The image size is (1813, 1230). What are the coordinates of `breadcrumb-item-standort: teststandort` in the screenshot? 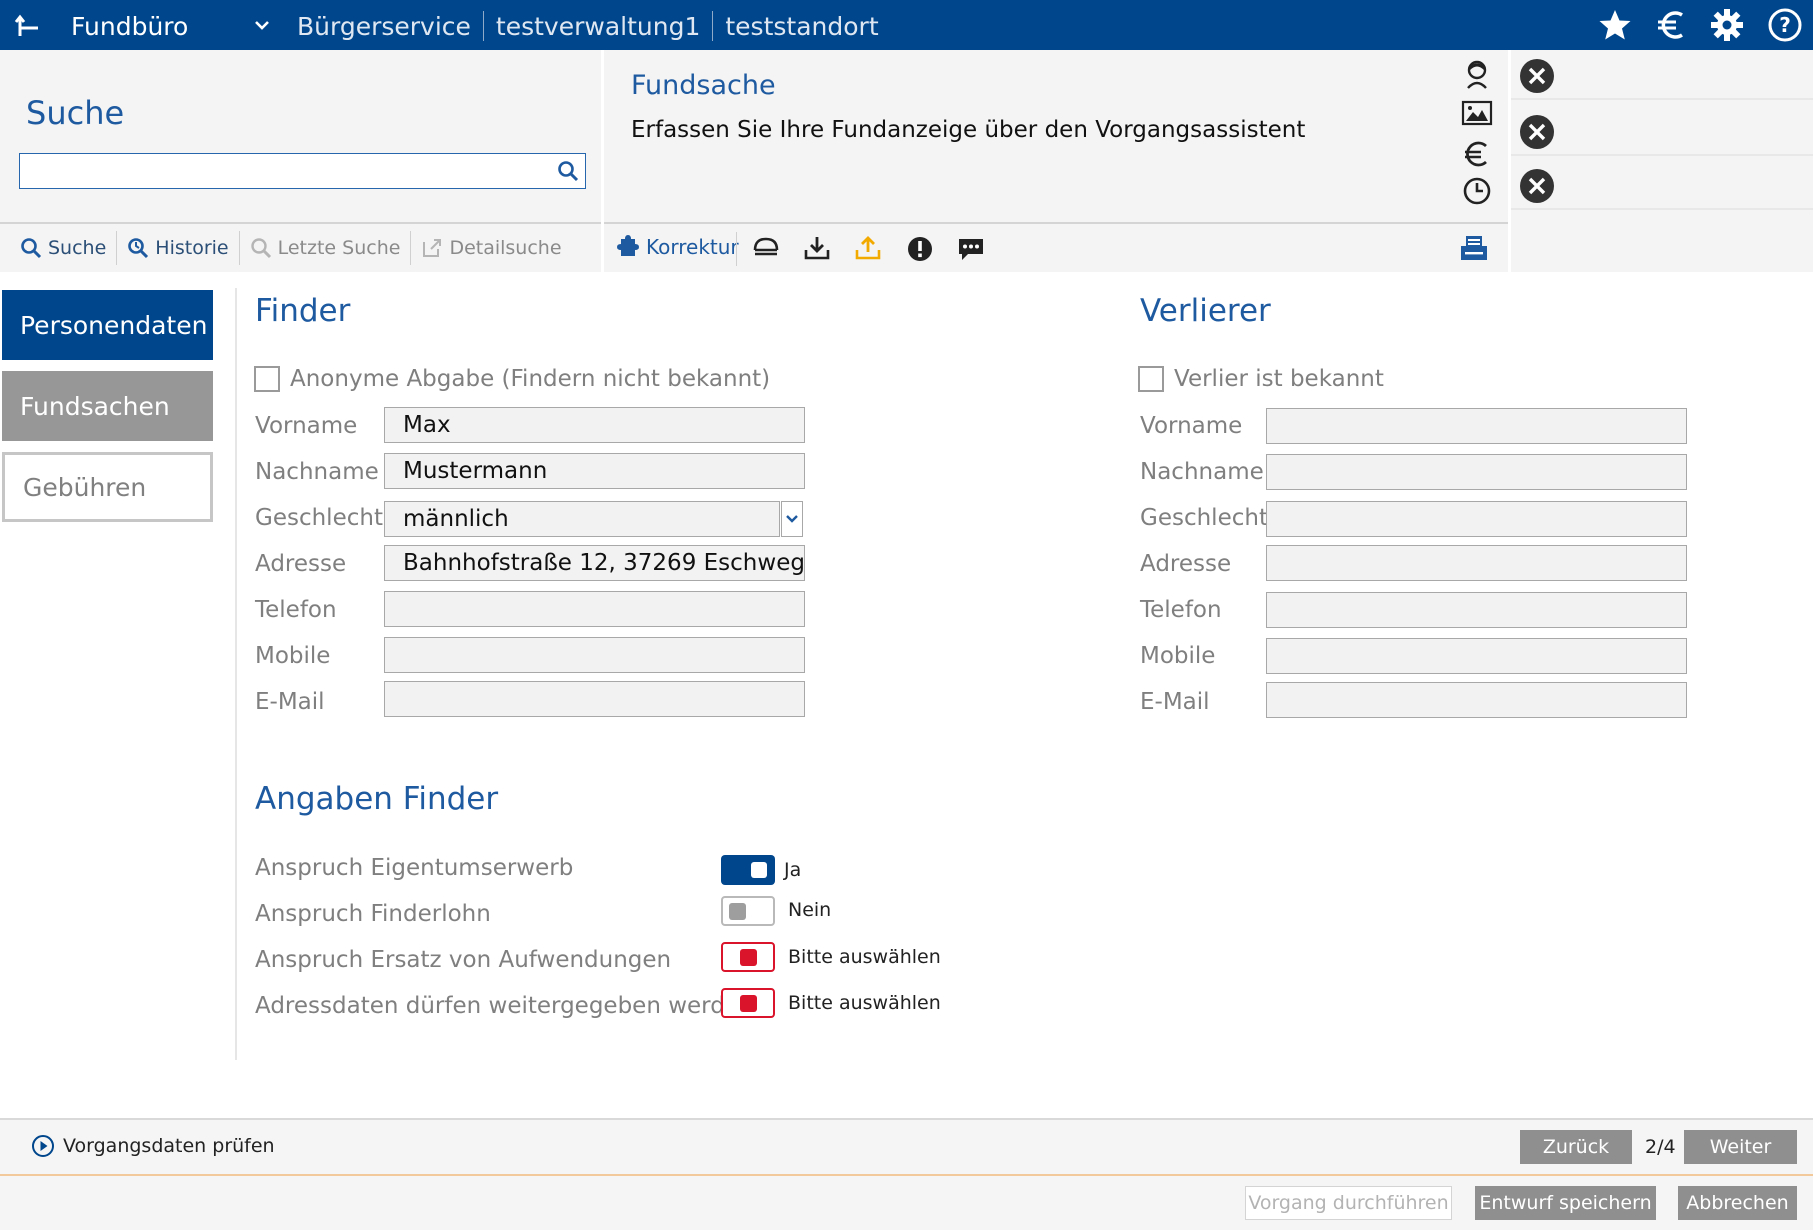 It's located at (801, 26).